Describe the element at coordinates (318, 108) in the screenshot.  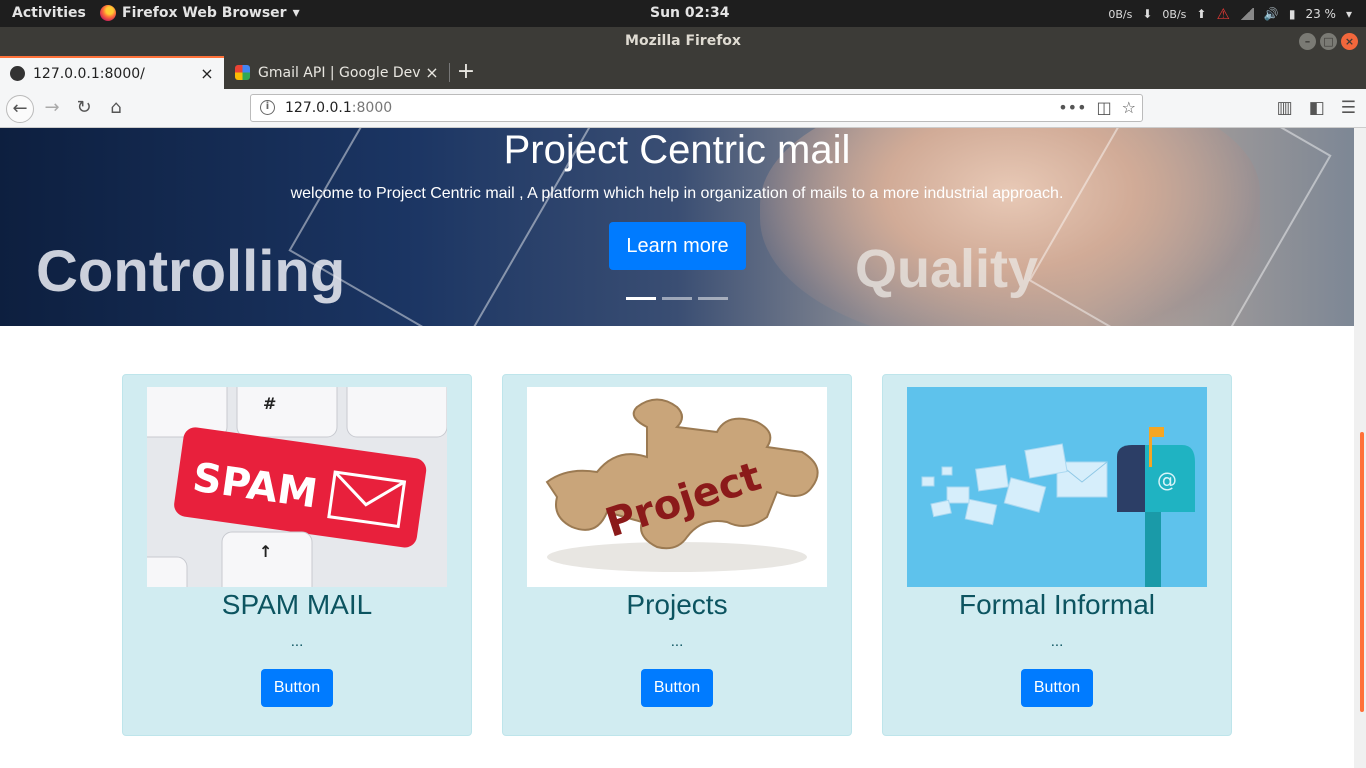
I see `url-host: 127.0.0.1` at that location.